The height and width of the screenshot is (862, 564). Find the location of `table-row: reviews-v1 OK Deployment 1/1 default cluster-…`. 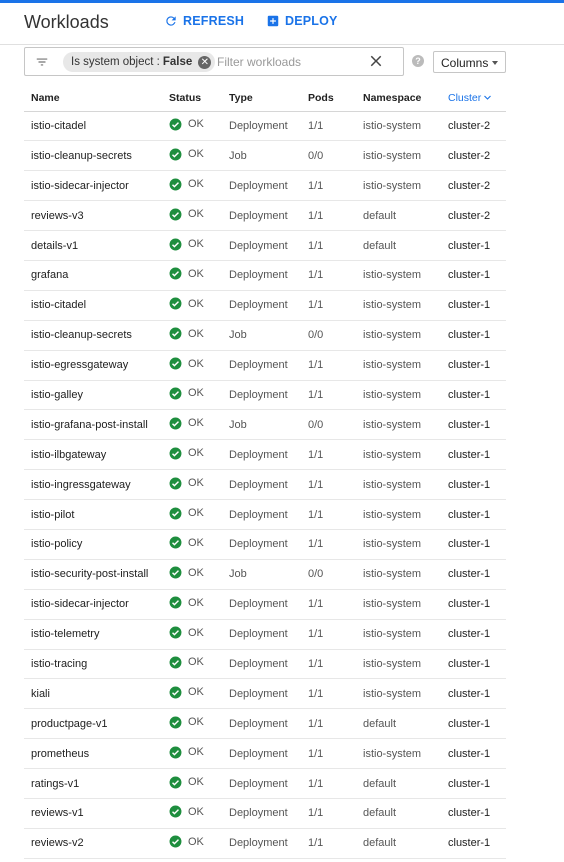

table-row: reviews-v1 OK Deployment 1/1 default cluster-… is located at coordinates (265, 813).